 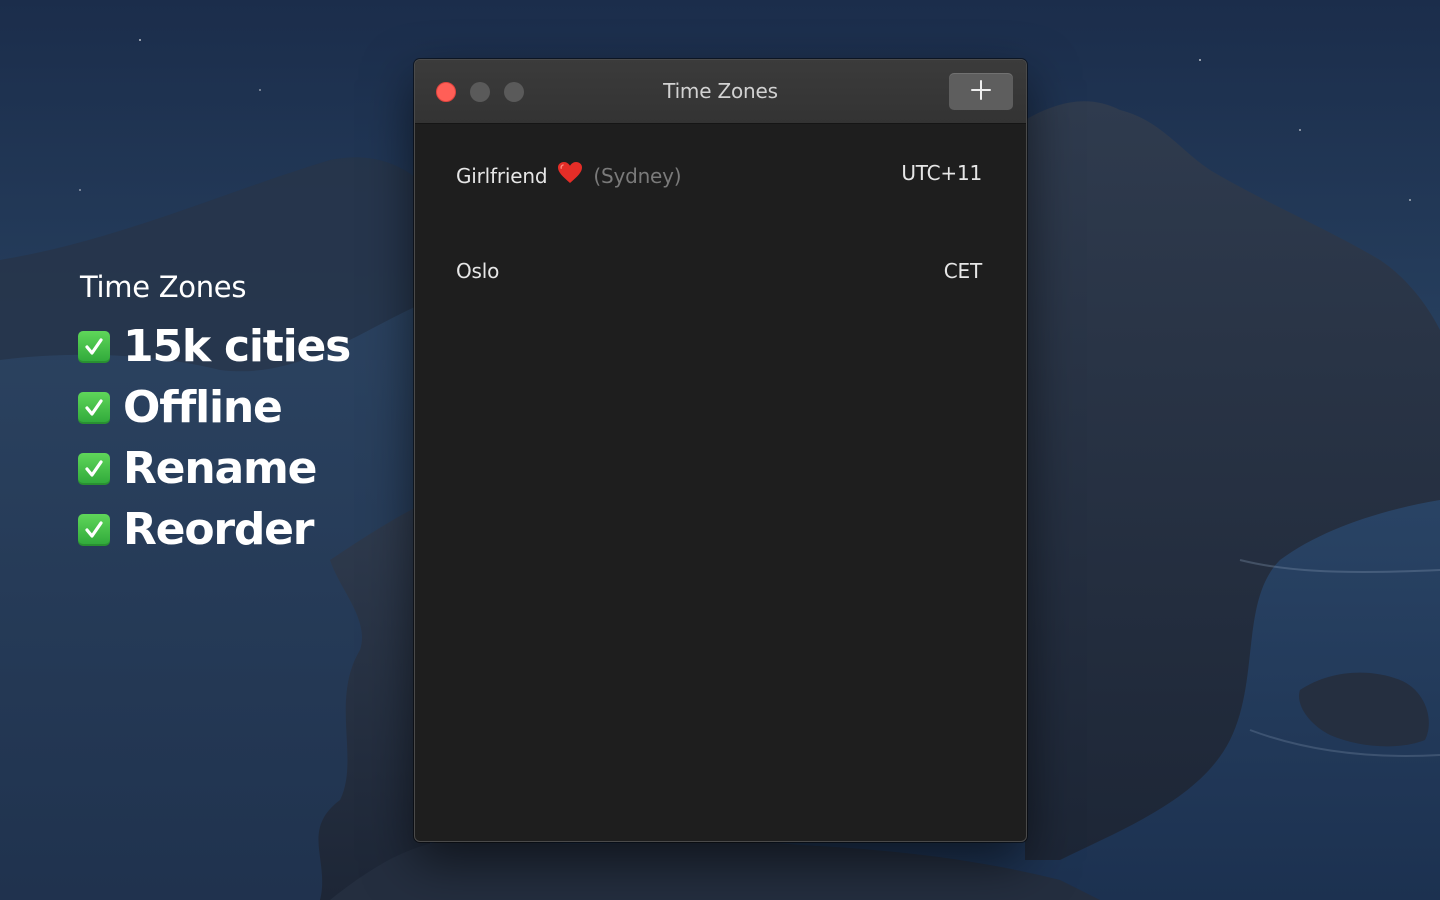 I want to click on window-title: Time Zones, so click(x=720, y=91).